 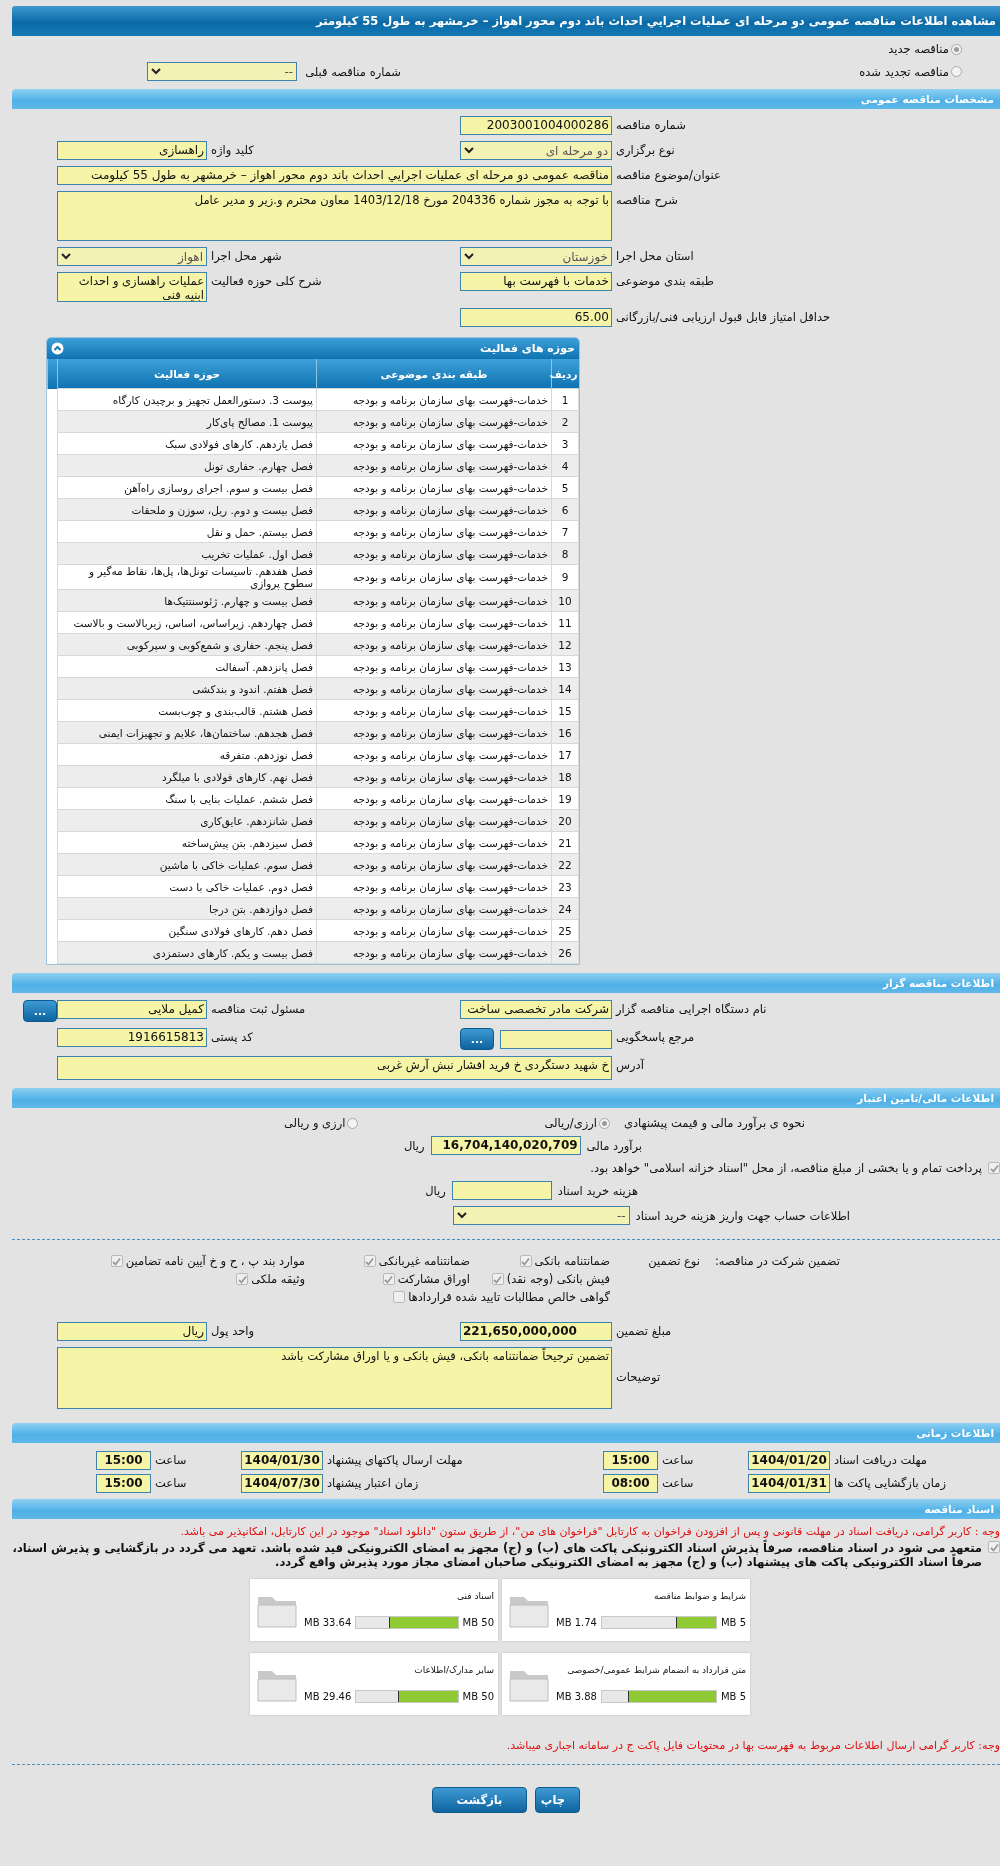 What do you see at coordinates (334, 1378) in the screenshot?
I see `text-area: تضمین ترجیحاً ضمانتنامه بانکی، فیش بانکی و یا اوراق مشارکت باشد` at bounding box center [334, 1378].